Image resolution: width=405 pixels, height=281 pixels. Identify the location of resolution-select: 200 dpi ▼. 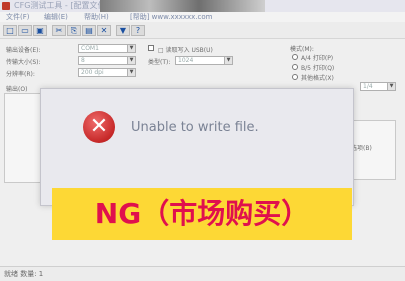
(107, 72).